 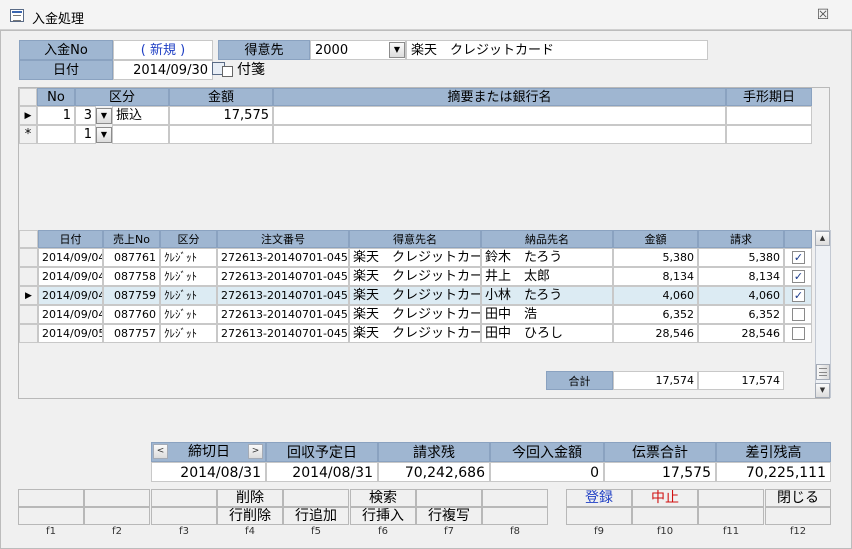 What do you see at coordinates (85, 134) in the screenshot?
I see `entry-kubun-code-cell: 1` at bounding box center [85, 134].